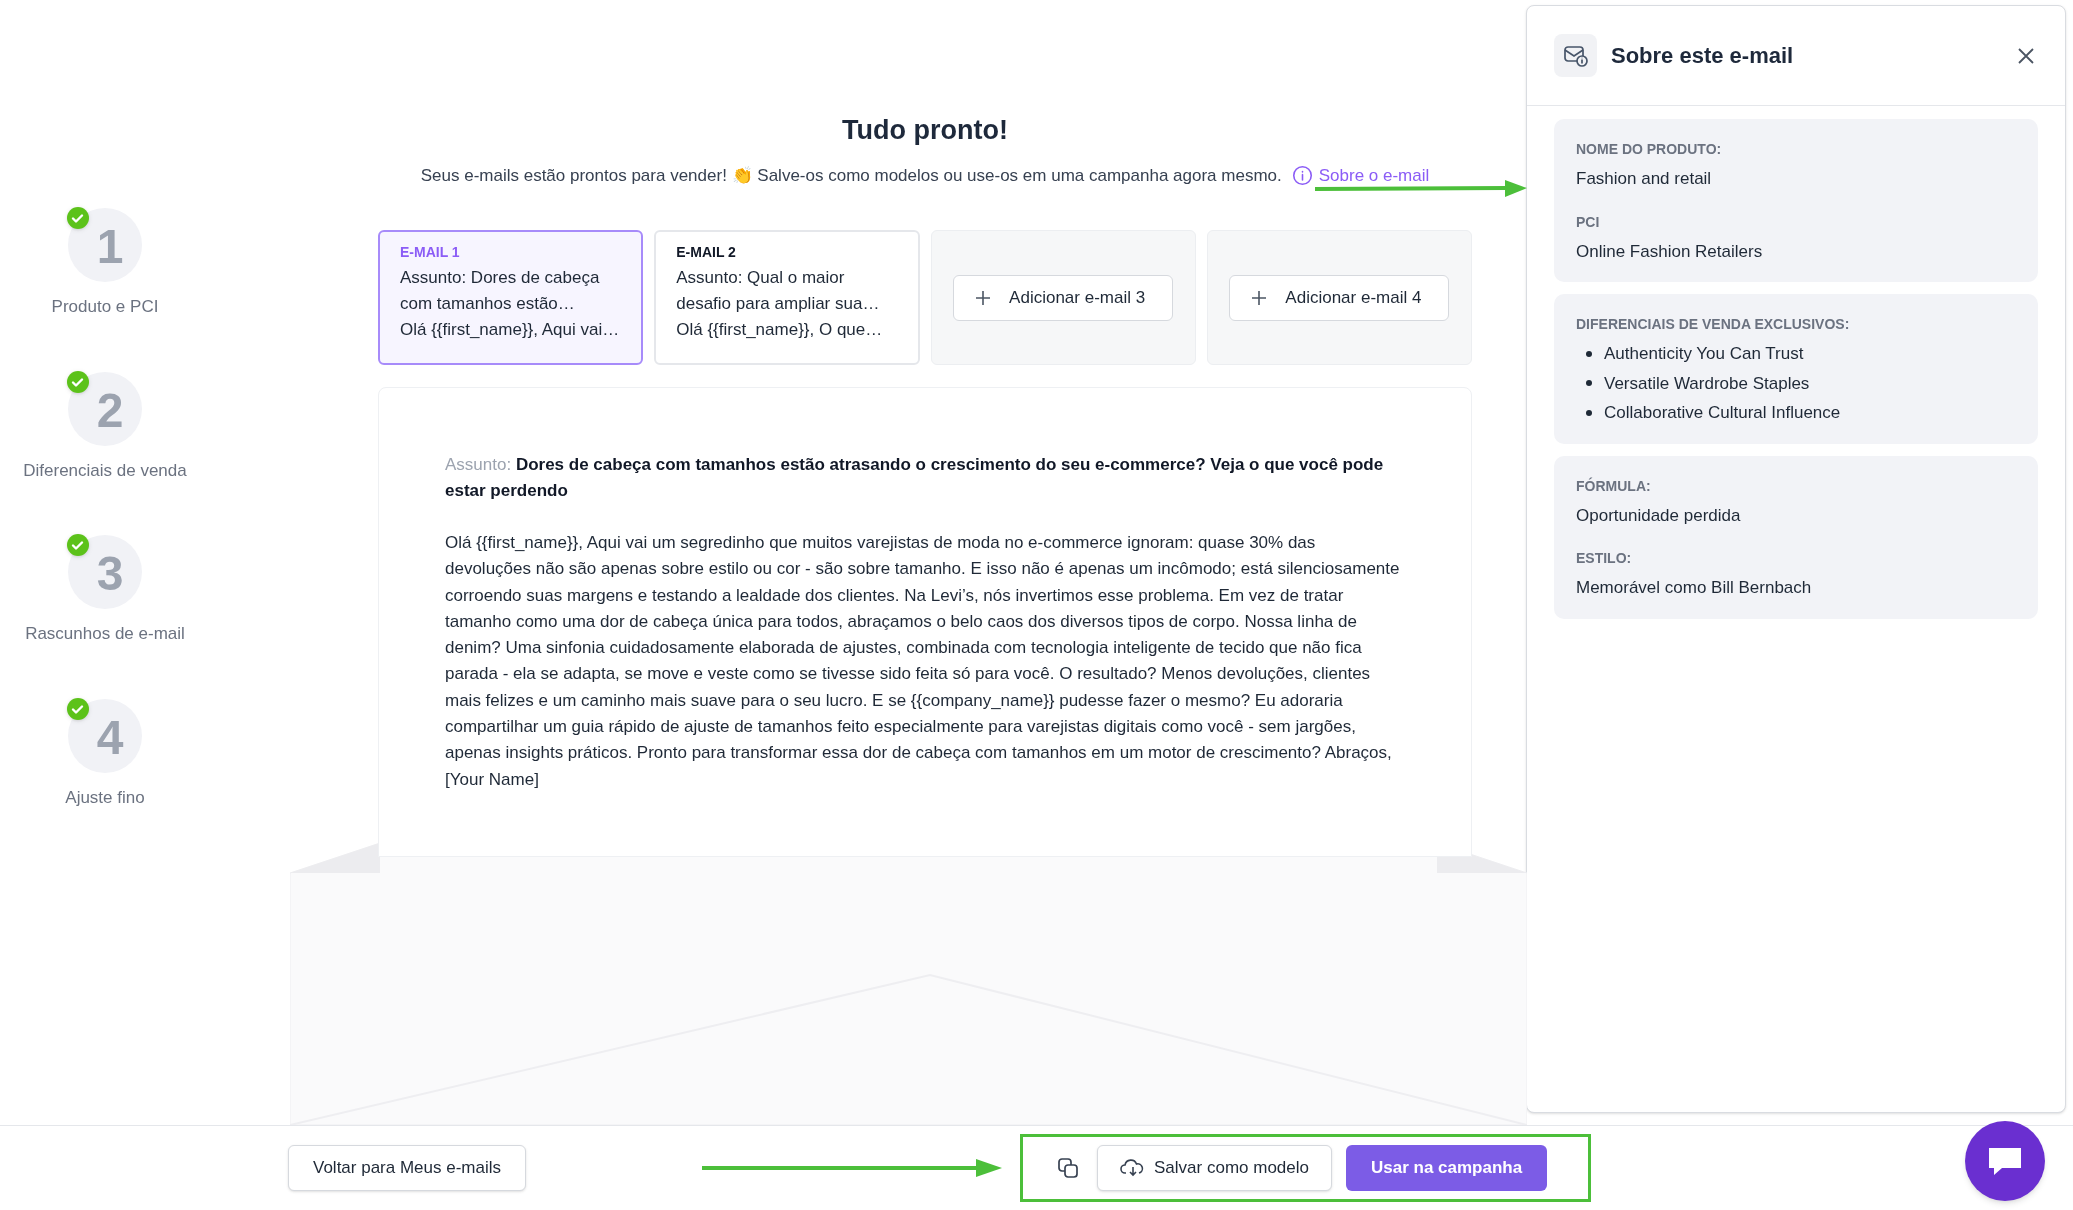 Image resolution: width=2073 pixels, height=1210 pixels. Describe the element at coordinates (110, 737) in the screenshot. I see `step-number: 4` at that location.